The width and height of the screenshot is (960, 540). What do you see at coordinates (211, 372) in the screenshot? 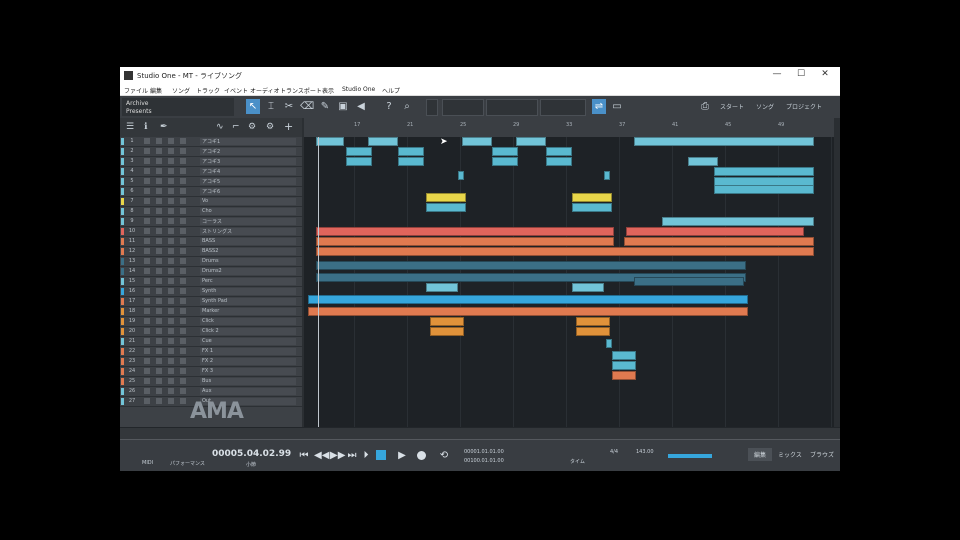
I see `track-row: 24 FX 3` at bounding box center [211, 372].